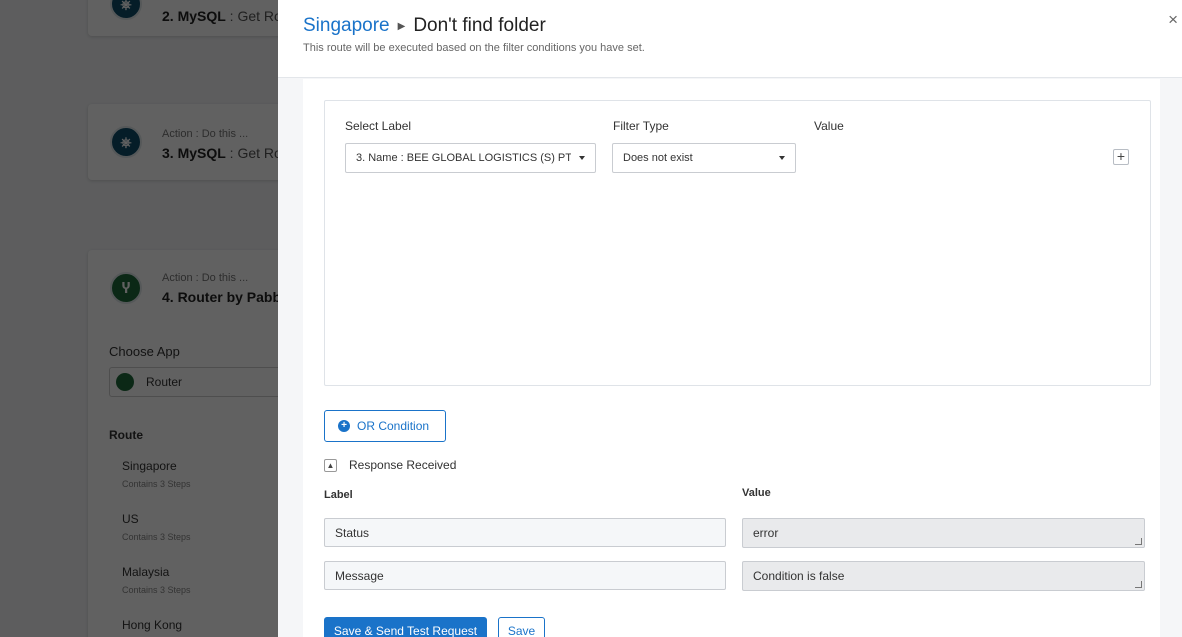 Image resolution: width=1182 pixels, height=637 pixels. What do you see at coordinates (521, 627) in the screenshot?
I see `save-button: Save` at bounding box center [521, 627].